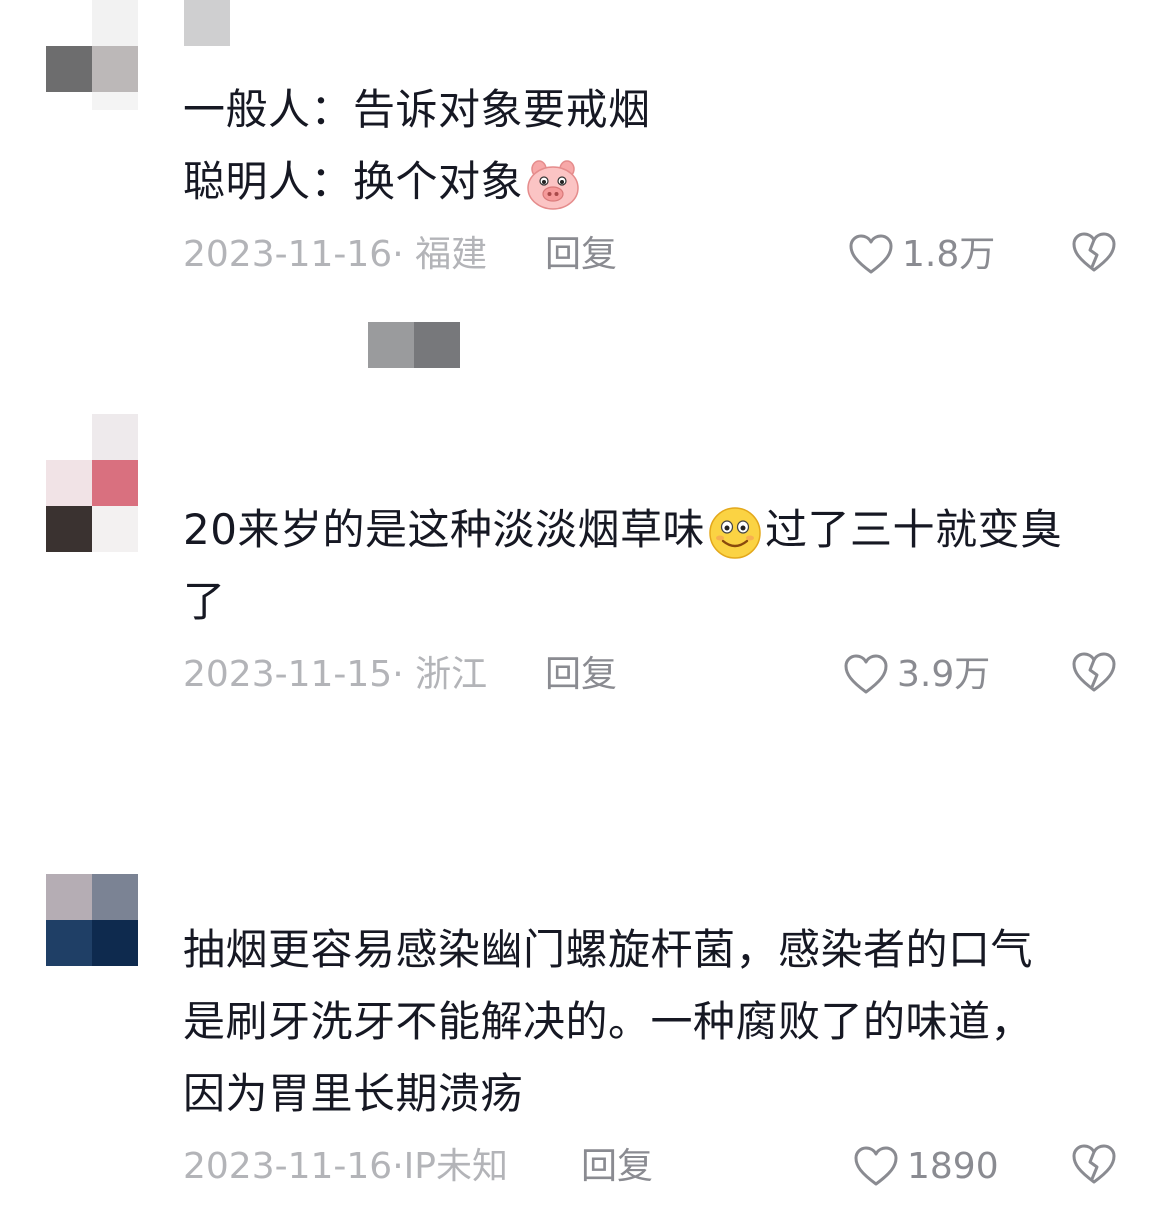  What do you see at coordinates (353, 1093) in the screenshot?
I see `comment-line: 因为胃里长期溃疡` at bounding box center [353, 1093].